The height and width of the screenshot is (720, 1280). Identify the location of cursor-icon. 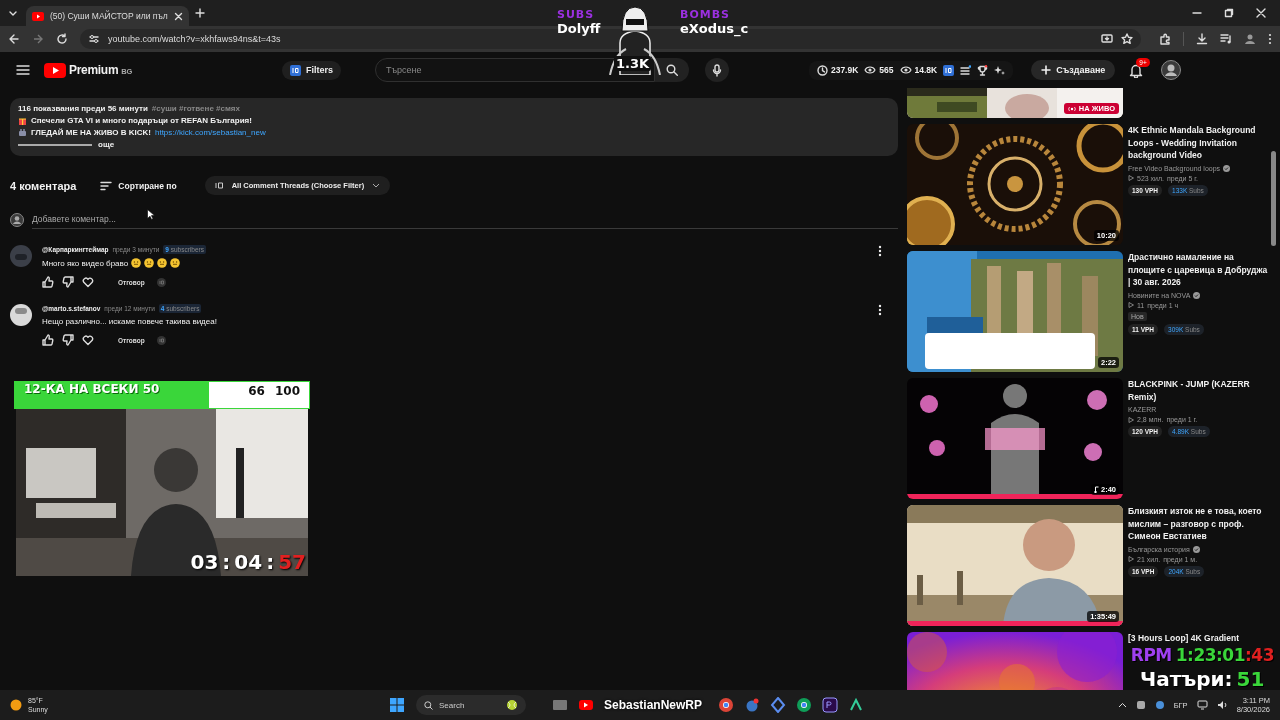
(151, 214).